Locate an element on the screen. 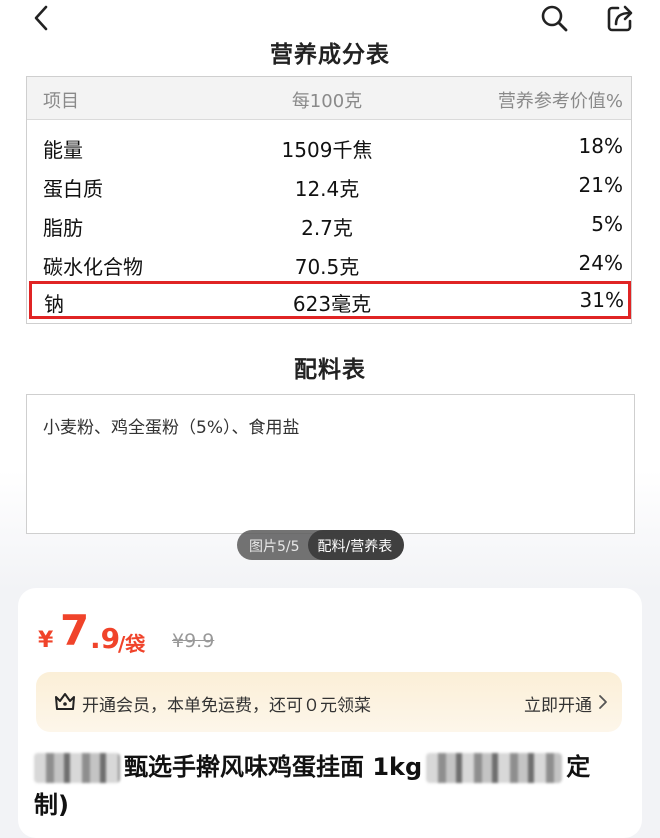 The height and width of the screenshot is (838, 660). table-row-protein: 蛋白质 12.4克 21% is located at coordinates (329, 185).